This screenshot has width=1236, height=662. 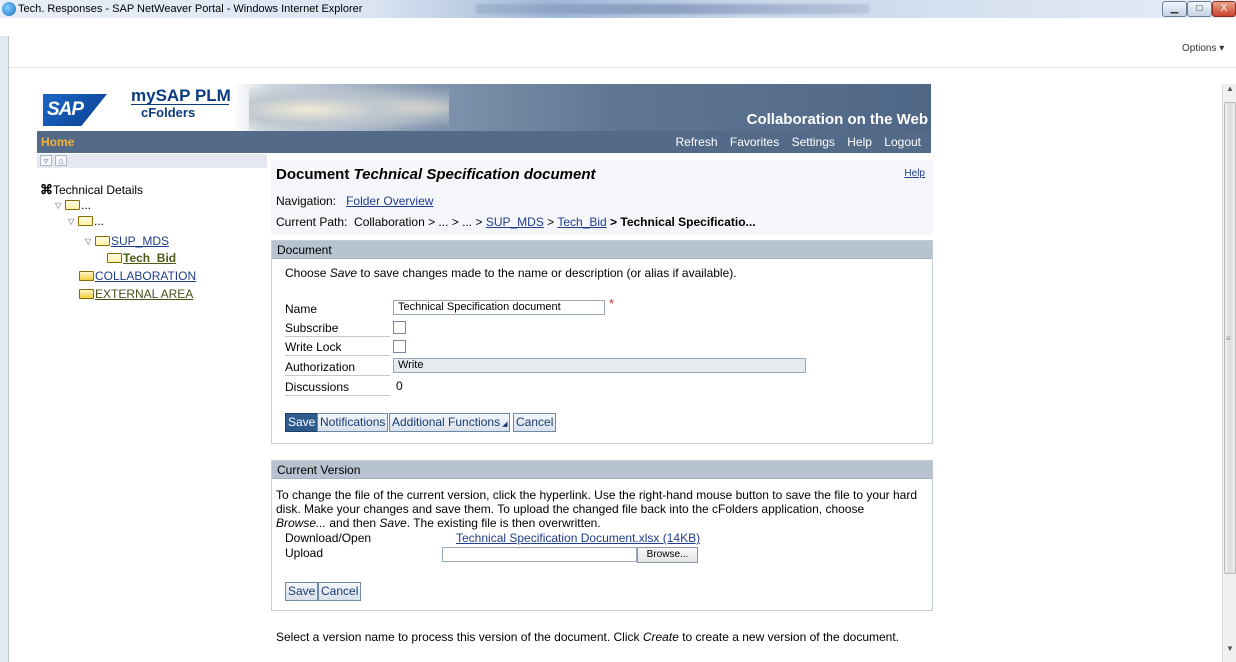 I want to click on name-field: Technical Specification document, so click(x=499, y=307).